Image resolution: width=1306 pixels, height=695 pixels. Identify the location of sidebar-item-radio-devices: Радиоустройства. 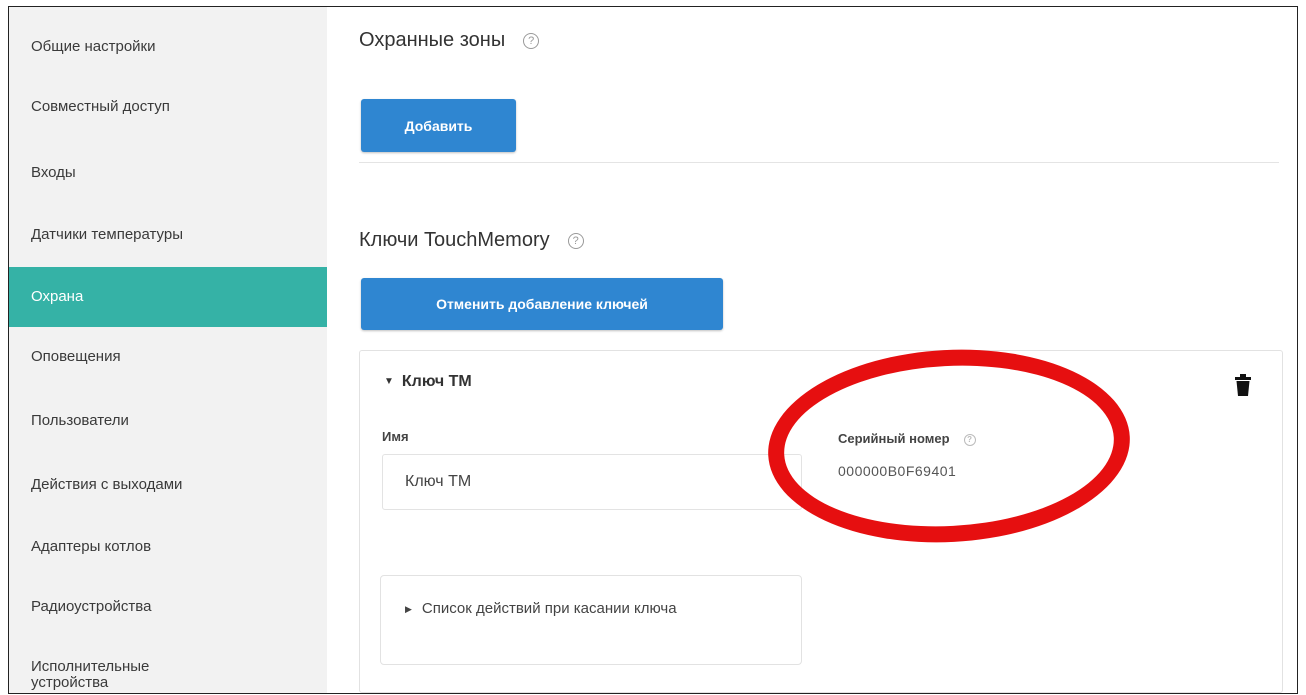
(168, 607).